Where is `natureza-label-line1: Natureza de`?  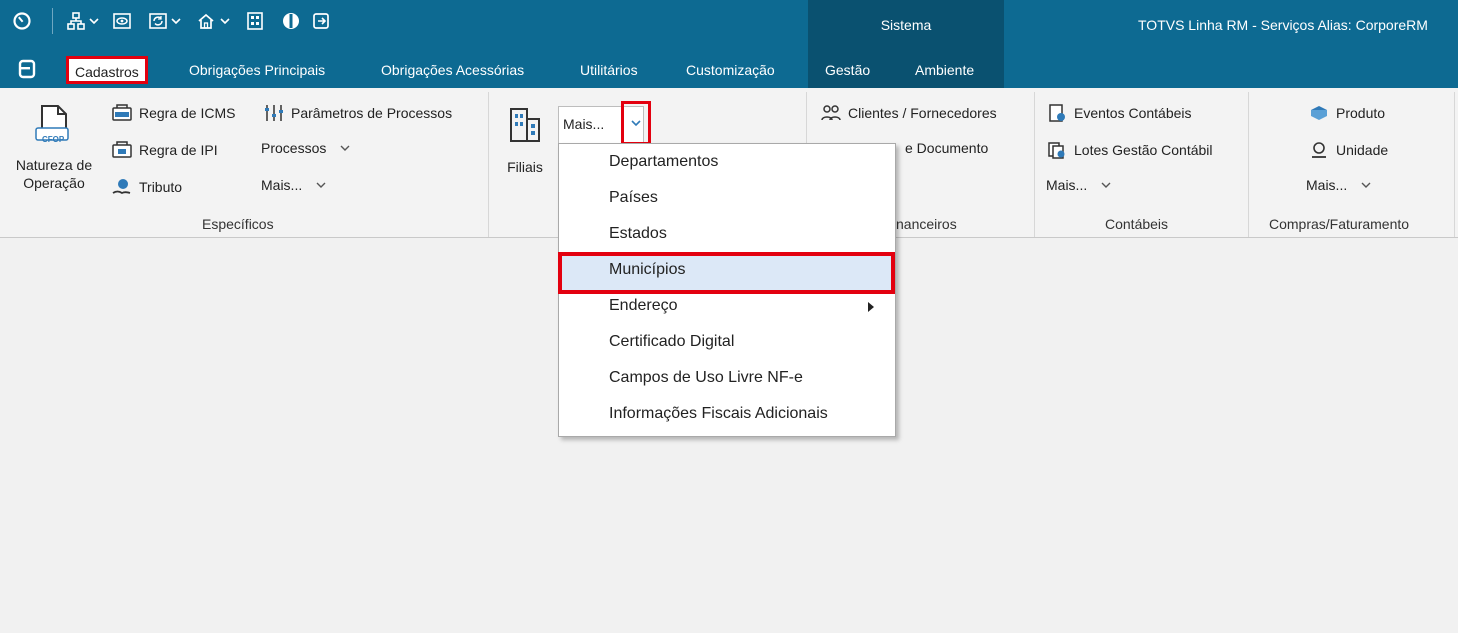
natureza-label-line1: Natureza de is located at coordinates (54, 165).